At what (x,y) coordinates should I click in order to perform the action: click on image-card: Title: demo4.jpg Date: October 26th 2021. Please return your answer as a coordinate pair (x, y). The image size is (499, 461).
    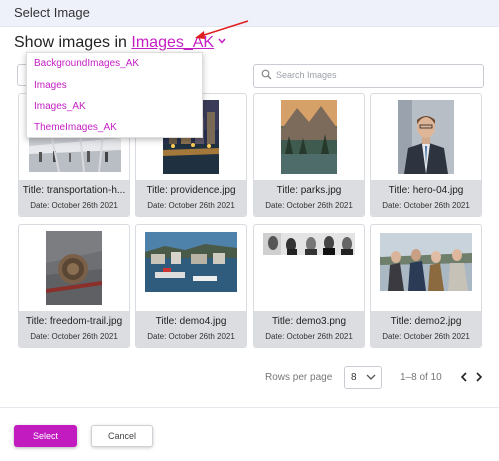
    Looking at the image, I should click on (191, 286).